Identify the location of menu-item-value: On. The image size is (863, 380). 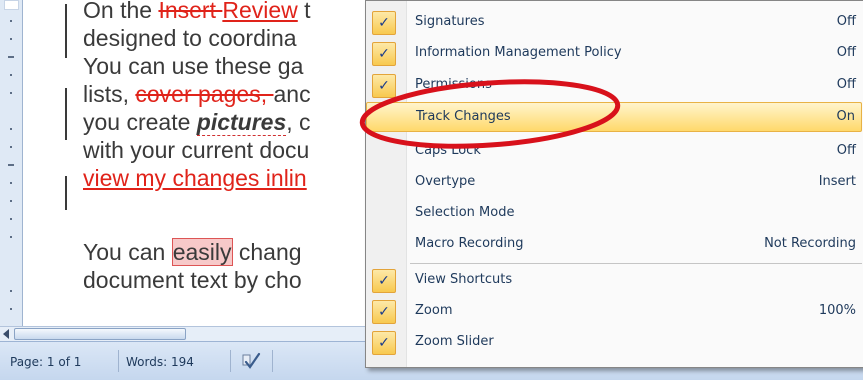
(845, 116).